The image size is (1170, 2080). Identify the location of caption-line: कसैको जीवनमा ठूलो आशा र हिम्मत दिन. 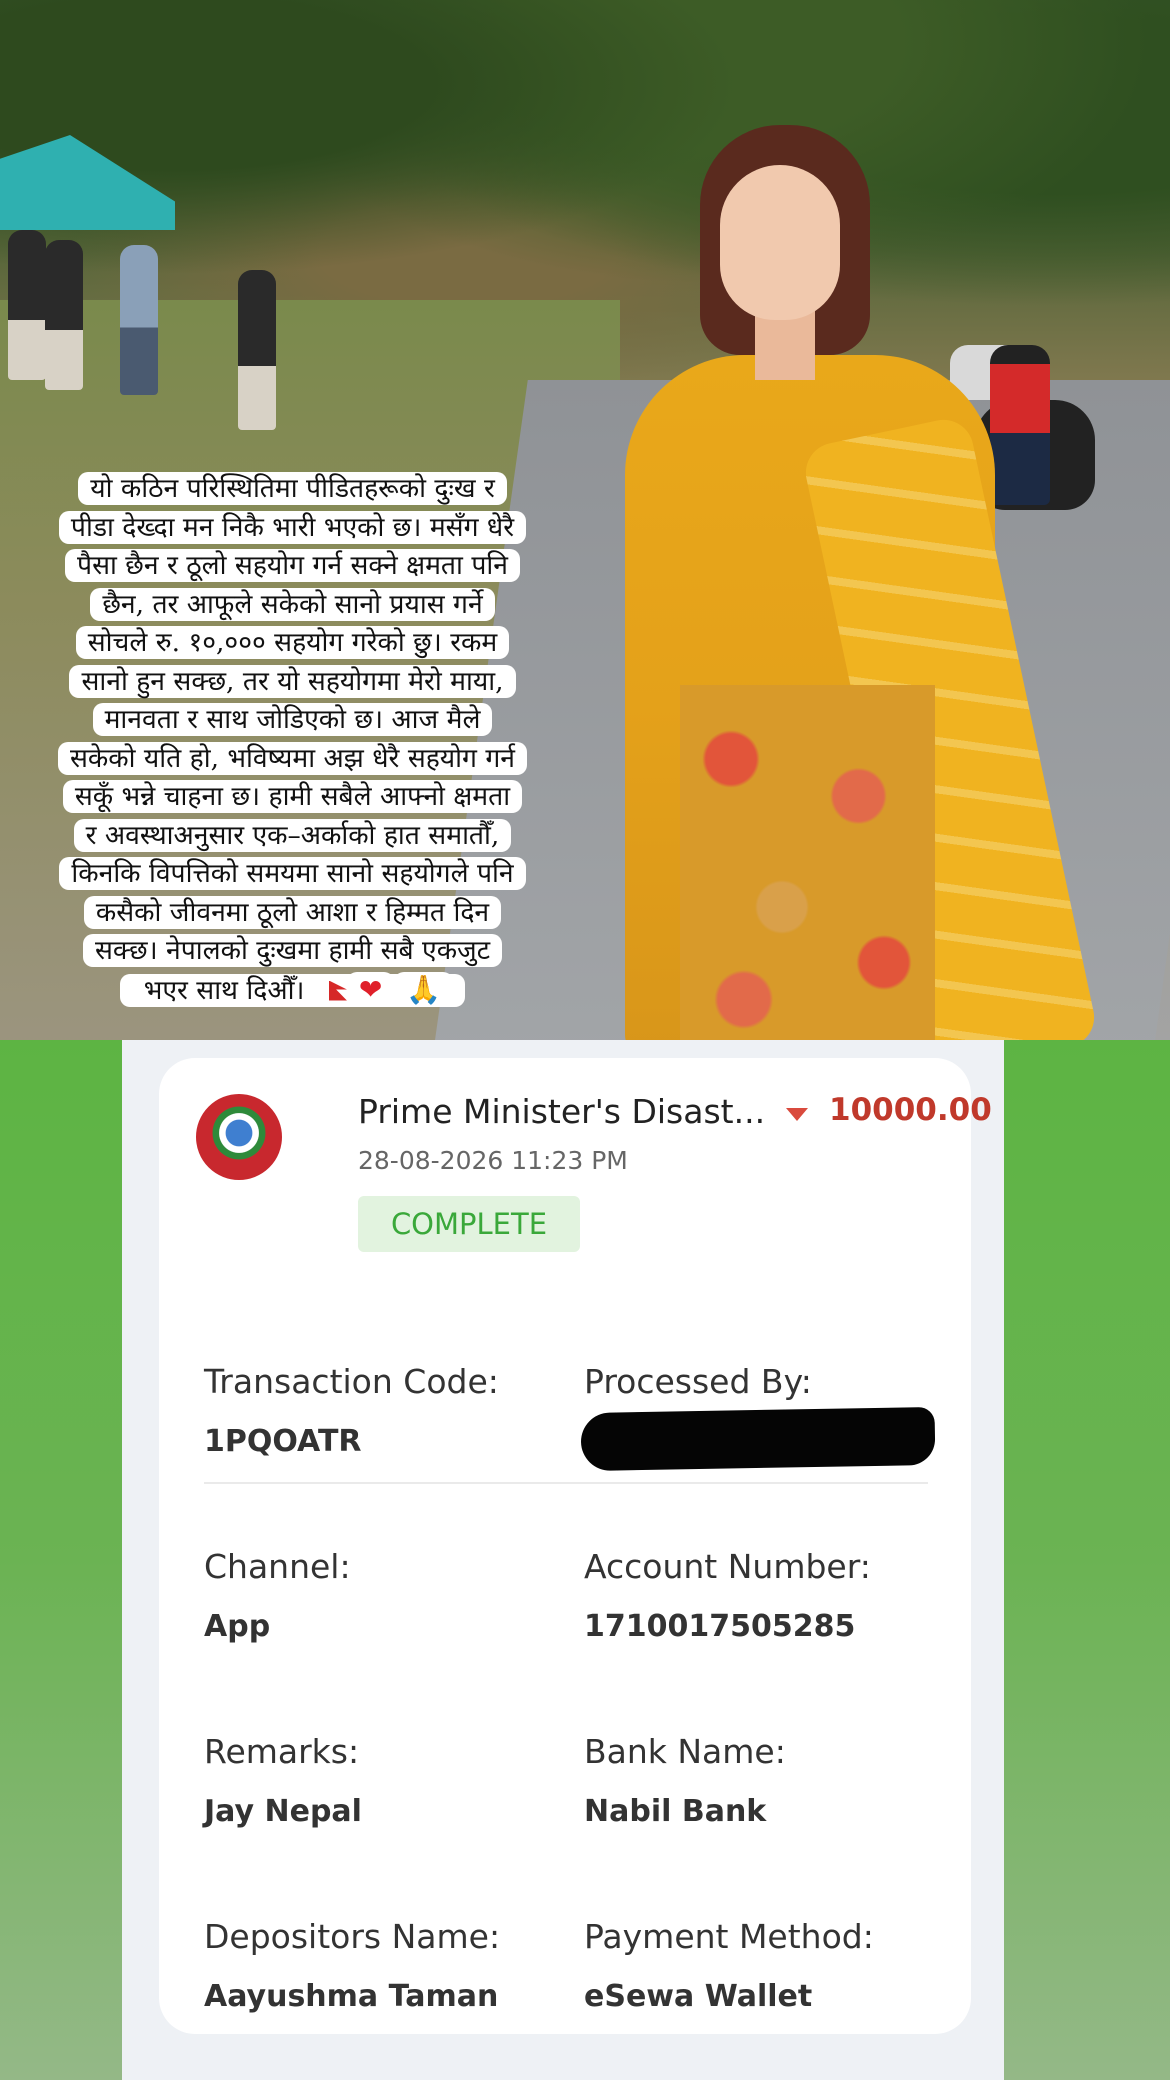
(292, 912).